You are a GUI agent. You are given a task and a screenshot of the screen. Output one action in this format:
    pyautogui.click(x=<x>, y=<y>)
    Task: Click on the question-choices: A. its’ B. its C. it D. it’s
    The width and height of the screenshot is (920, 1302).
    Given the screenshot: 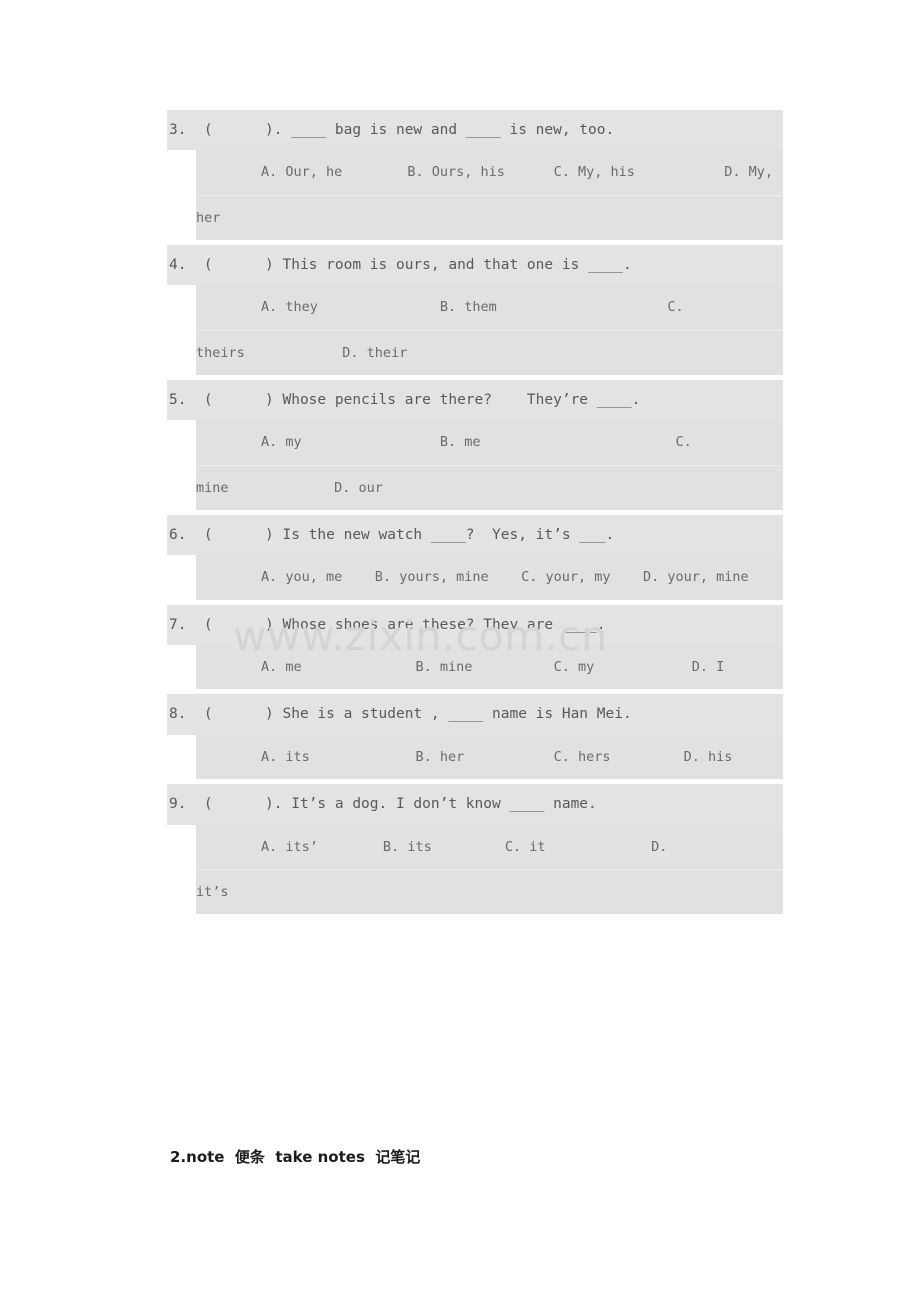 What is the action you would take?
    pyautogui.click(x=489, y=869)
    